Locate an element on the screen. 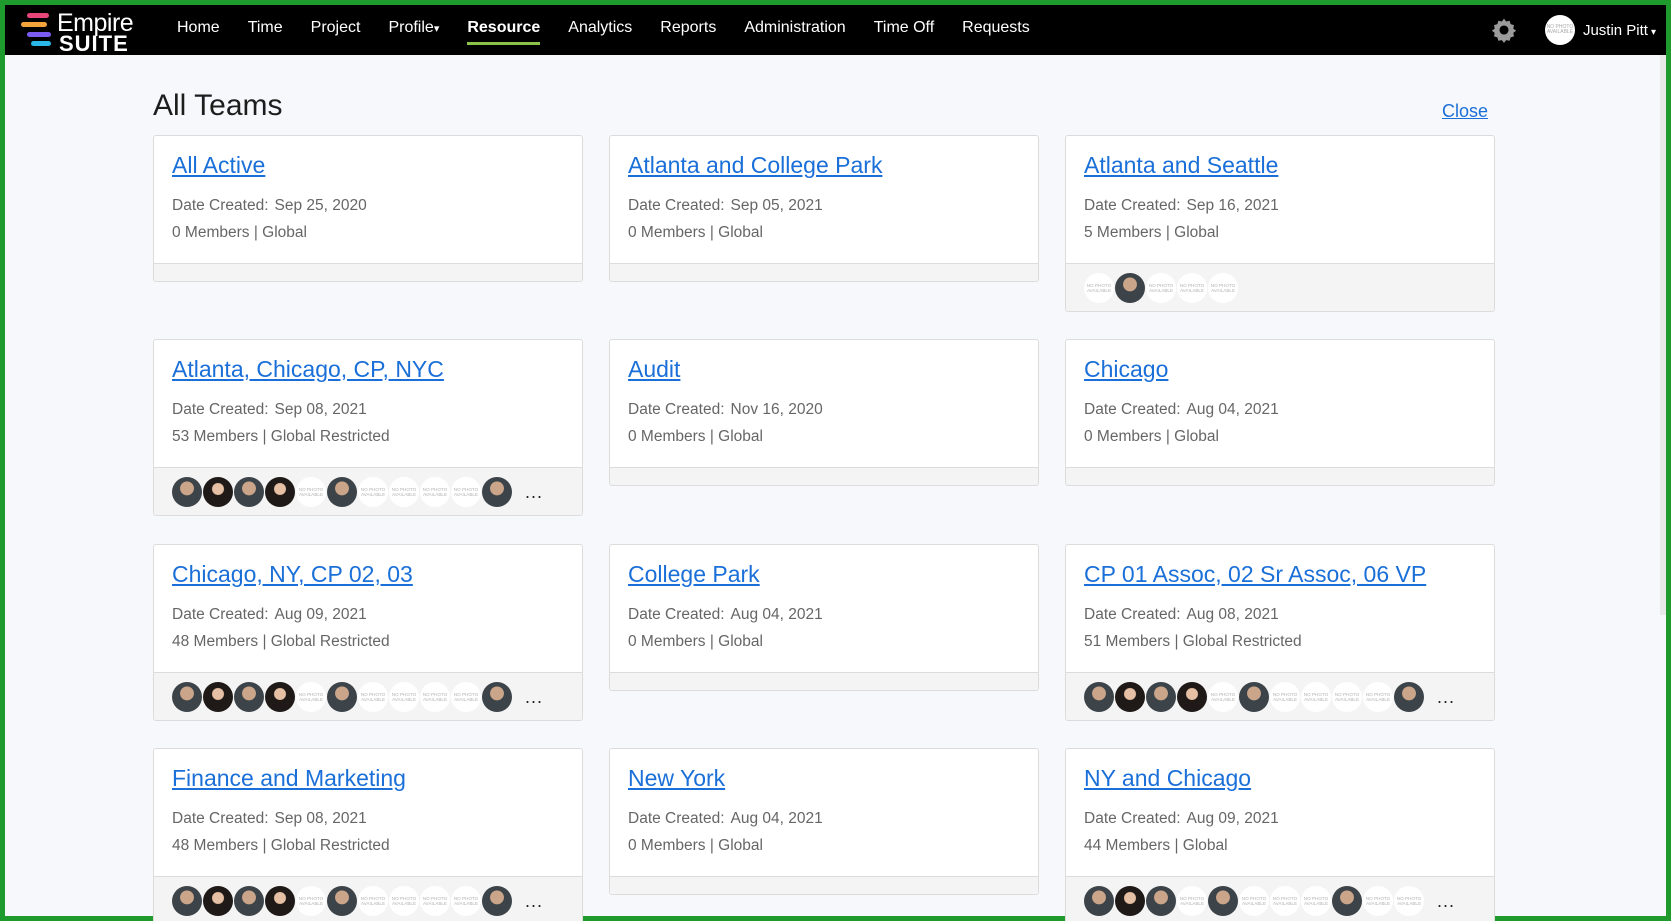 The image size is (1671, 921). team-name-link: Chicago, NY, CP 02, 03 is located at coordinates (368, 574).